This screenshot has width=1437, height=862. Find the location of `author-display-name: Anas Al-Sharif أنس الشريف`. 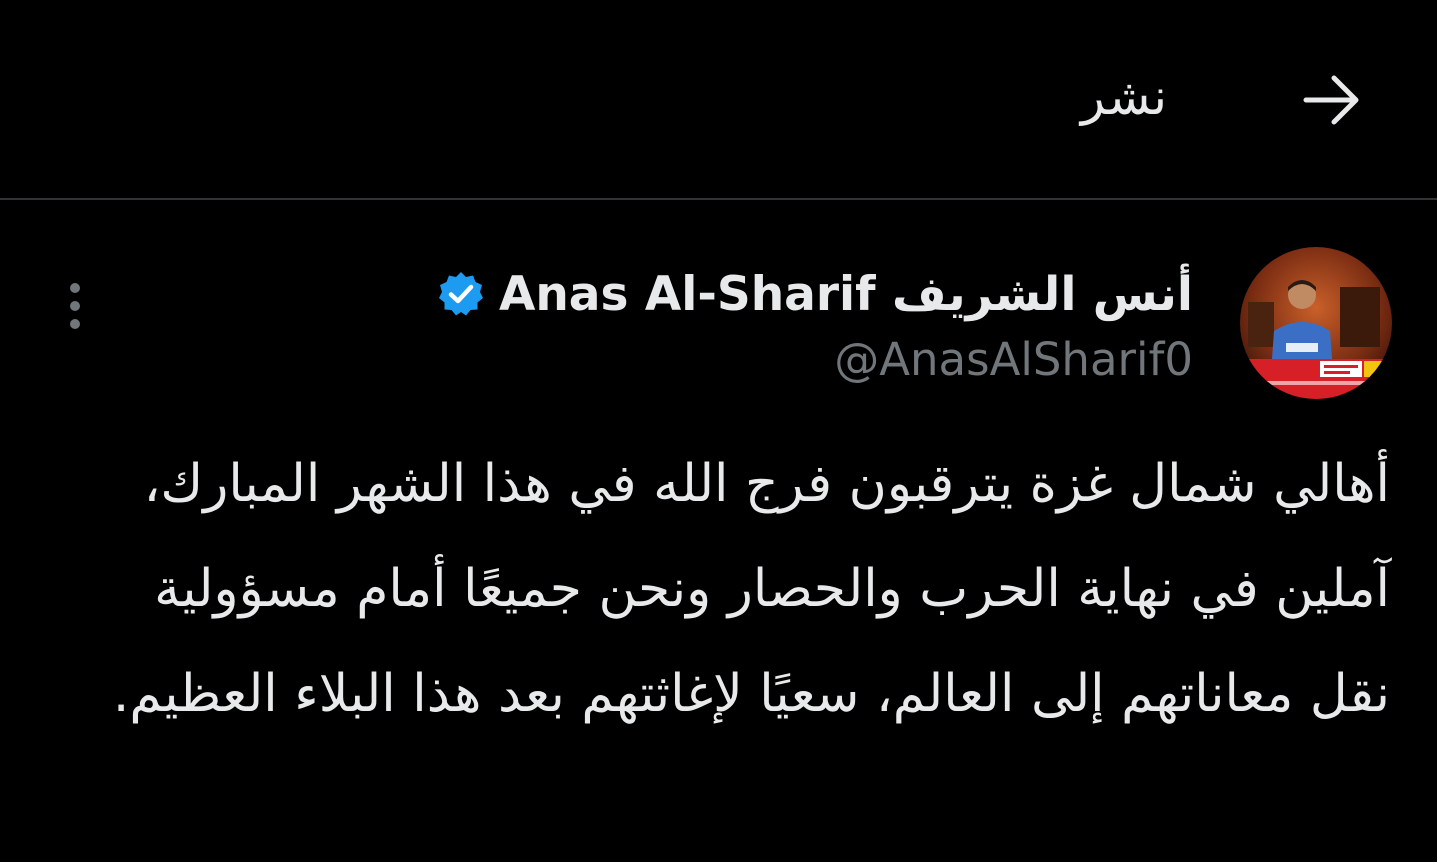

author-display-name: Anas Al-Sharif أنس الشريف is located at coordinates (846, 294).